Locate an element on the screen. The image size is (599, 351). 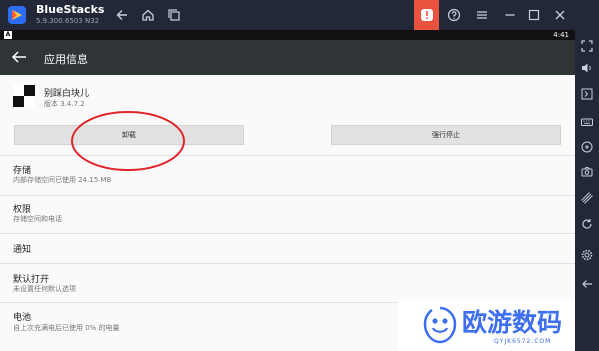
volume-icon is located at coordinates (587, 68).